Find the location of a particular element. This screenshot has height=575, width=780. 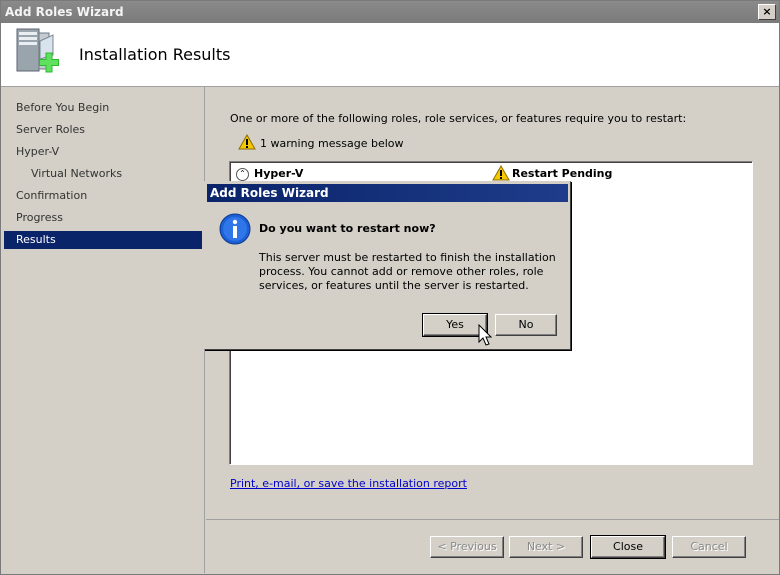

result-role-name: Hyper-V is located at coordinates (279, 173).